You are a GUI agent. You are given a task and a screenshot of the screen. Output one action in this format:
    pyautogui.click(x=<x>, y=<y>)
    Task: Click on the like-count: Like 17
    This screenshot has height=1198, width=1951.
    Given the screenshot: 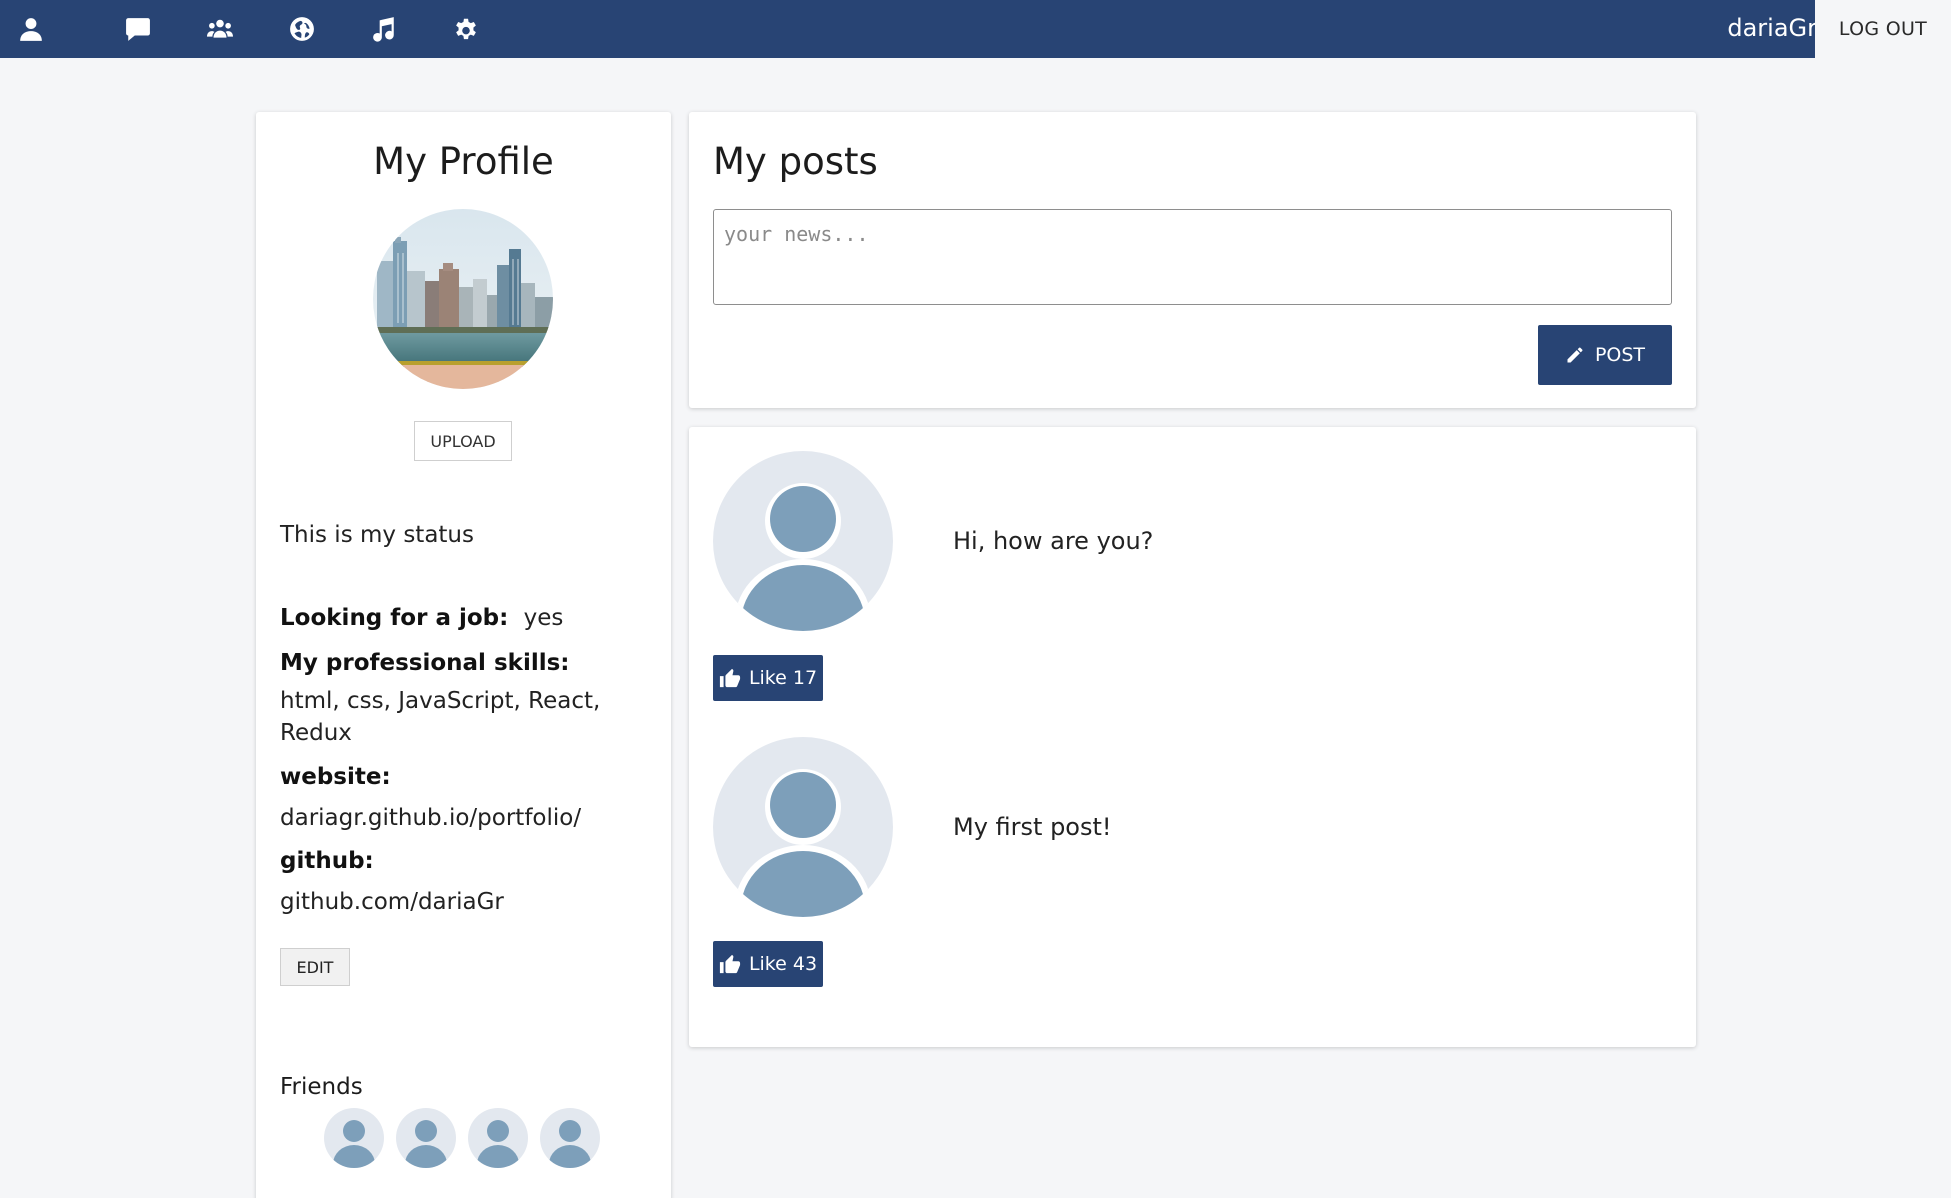 What is the action you would take?
    pyautogui.click(x=783, y=678)
    